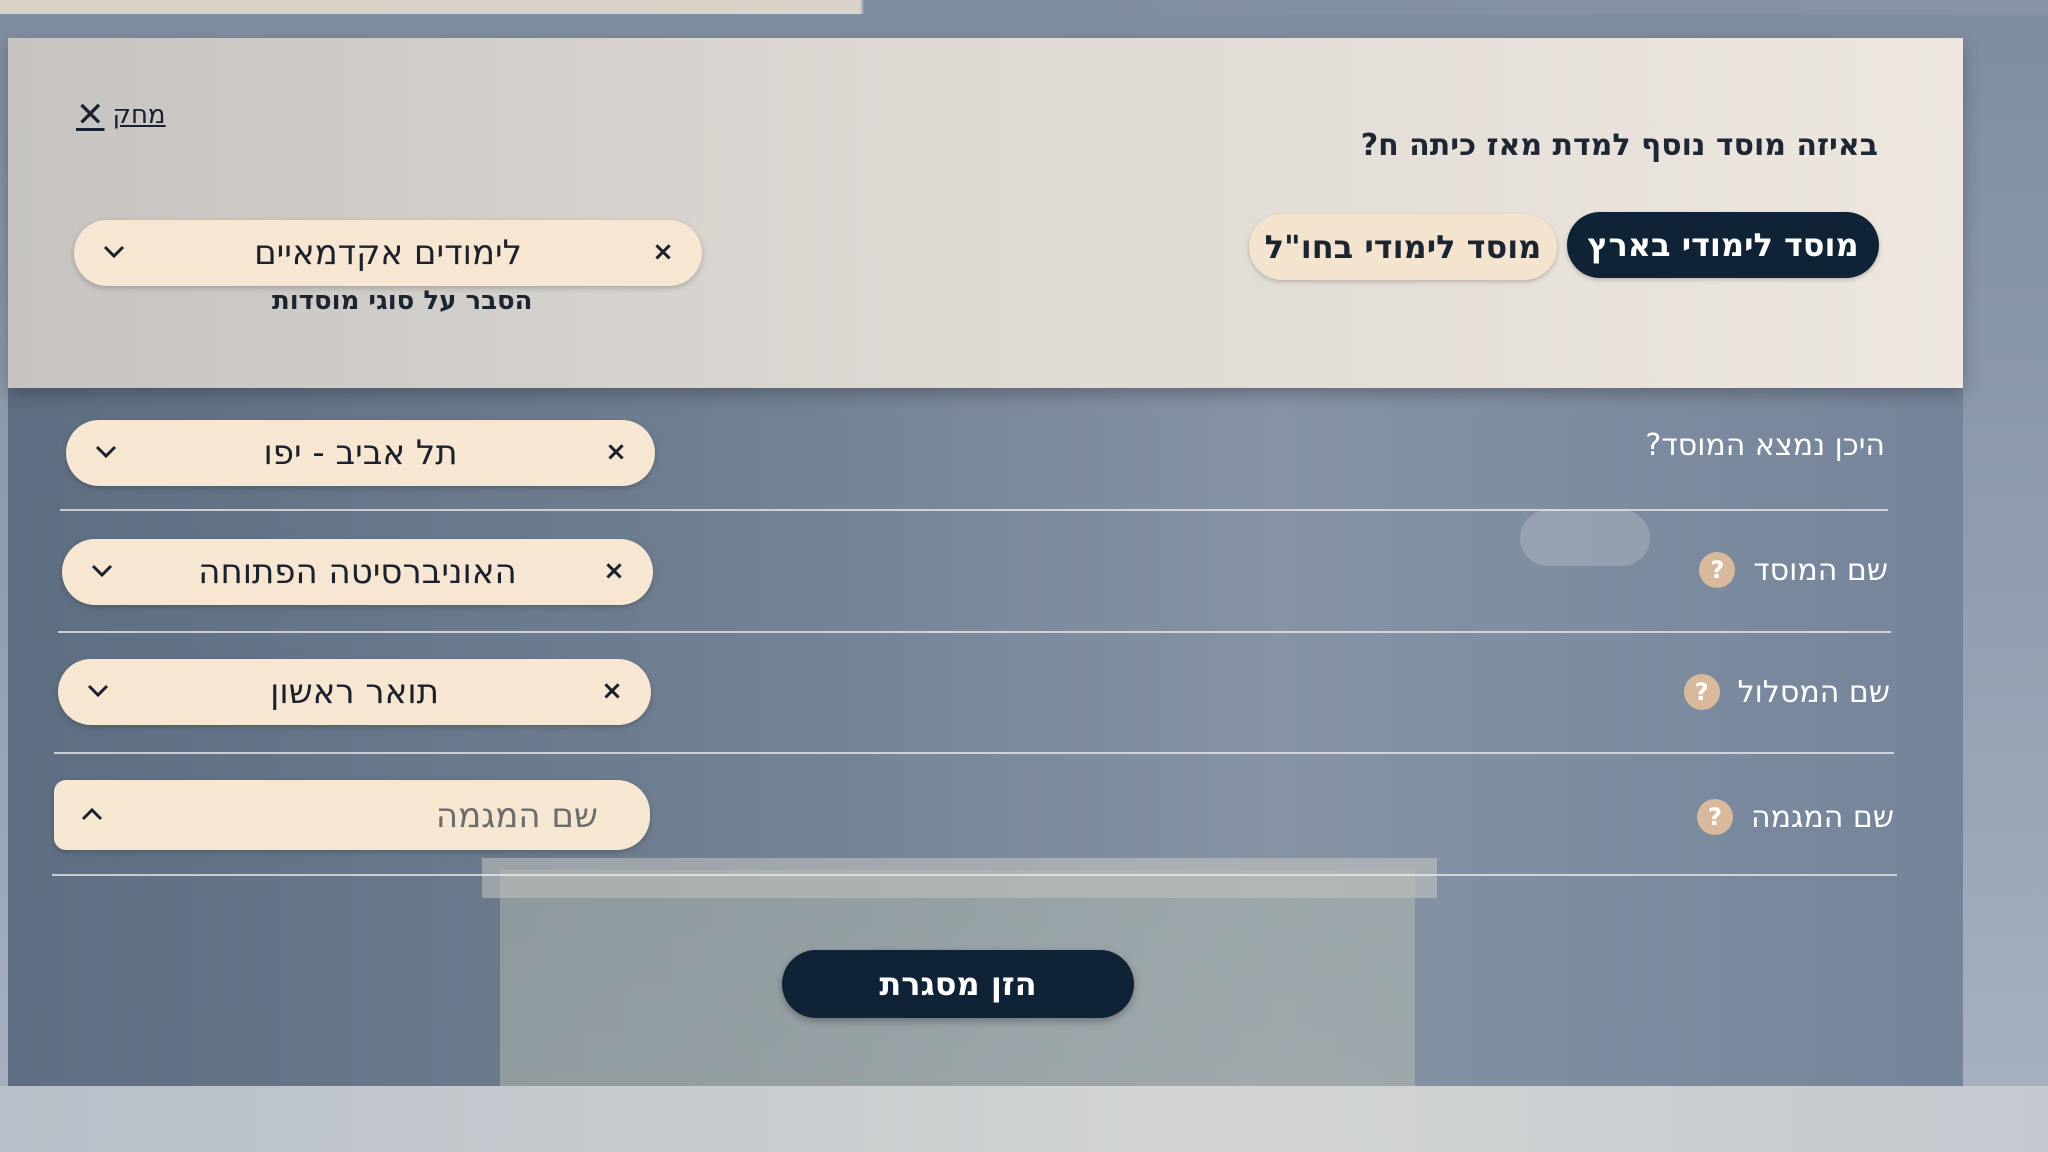 Image resolution: width=2048 pixels, height=1152 pixels. What do you see at coordinates (1024, 7) in the screenshot?
I see `background-top-strip` at bounding box center [1024, 7].